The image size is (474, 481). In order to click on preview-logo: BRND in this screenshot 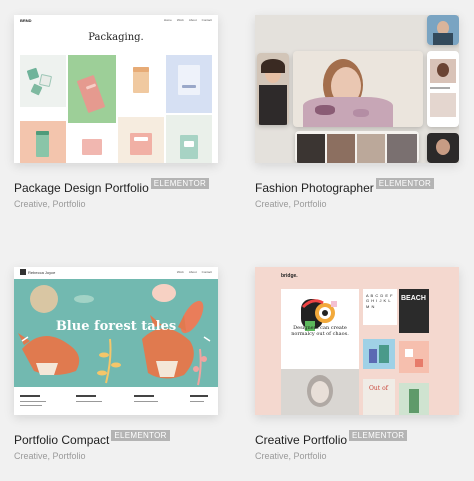, I will do `click(26, 20)`.